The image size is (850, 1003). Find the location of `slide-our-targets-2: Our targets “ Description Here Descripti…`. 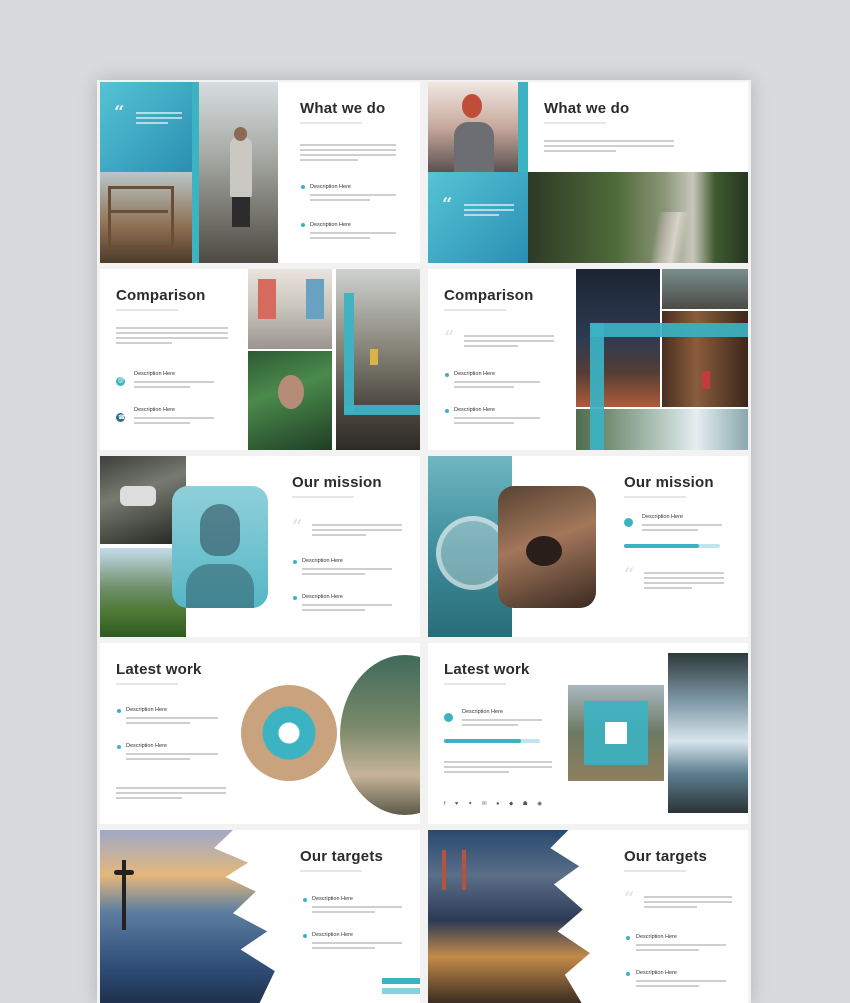

slide-our-targets-2: Our targets “ Description Here Descripti… is located at coordinates (588, 916).